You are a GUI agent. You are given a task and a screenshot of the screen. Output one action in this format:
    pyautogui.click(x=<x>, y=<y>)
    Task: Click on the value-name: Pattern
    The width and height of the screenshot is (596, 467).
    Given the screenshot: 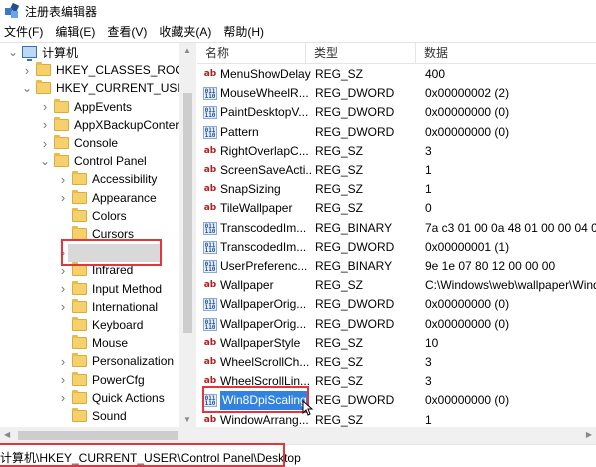 What is the action you would take?
    pyautogui.click(x=239, y=131)
    